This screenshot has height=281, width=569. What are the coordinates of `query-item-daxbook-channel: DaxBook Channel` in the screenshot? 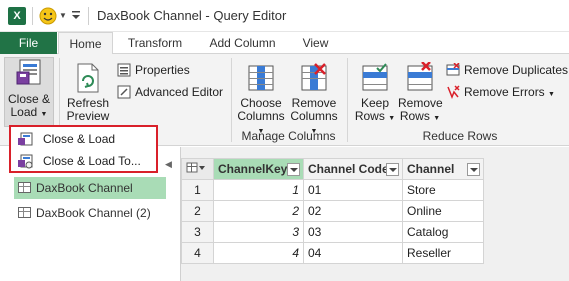 It's located at (90, 188).